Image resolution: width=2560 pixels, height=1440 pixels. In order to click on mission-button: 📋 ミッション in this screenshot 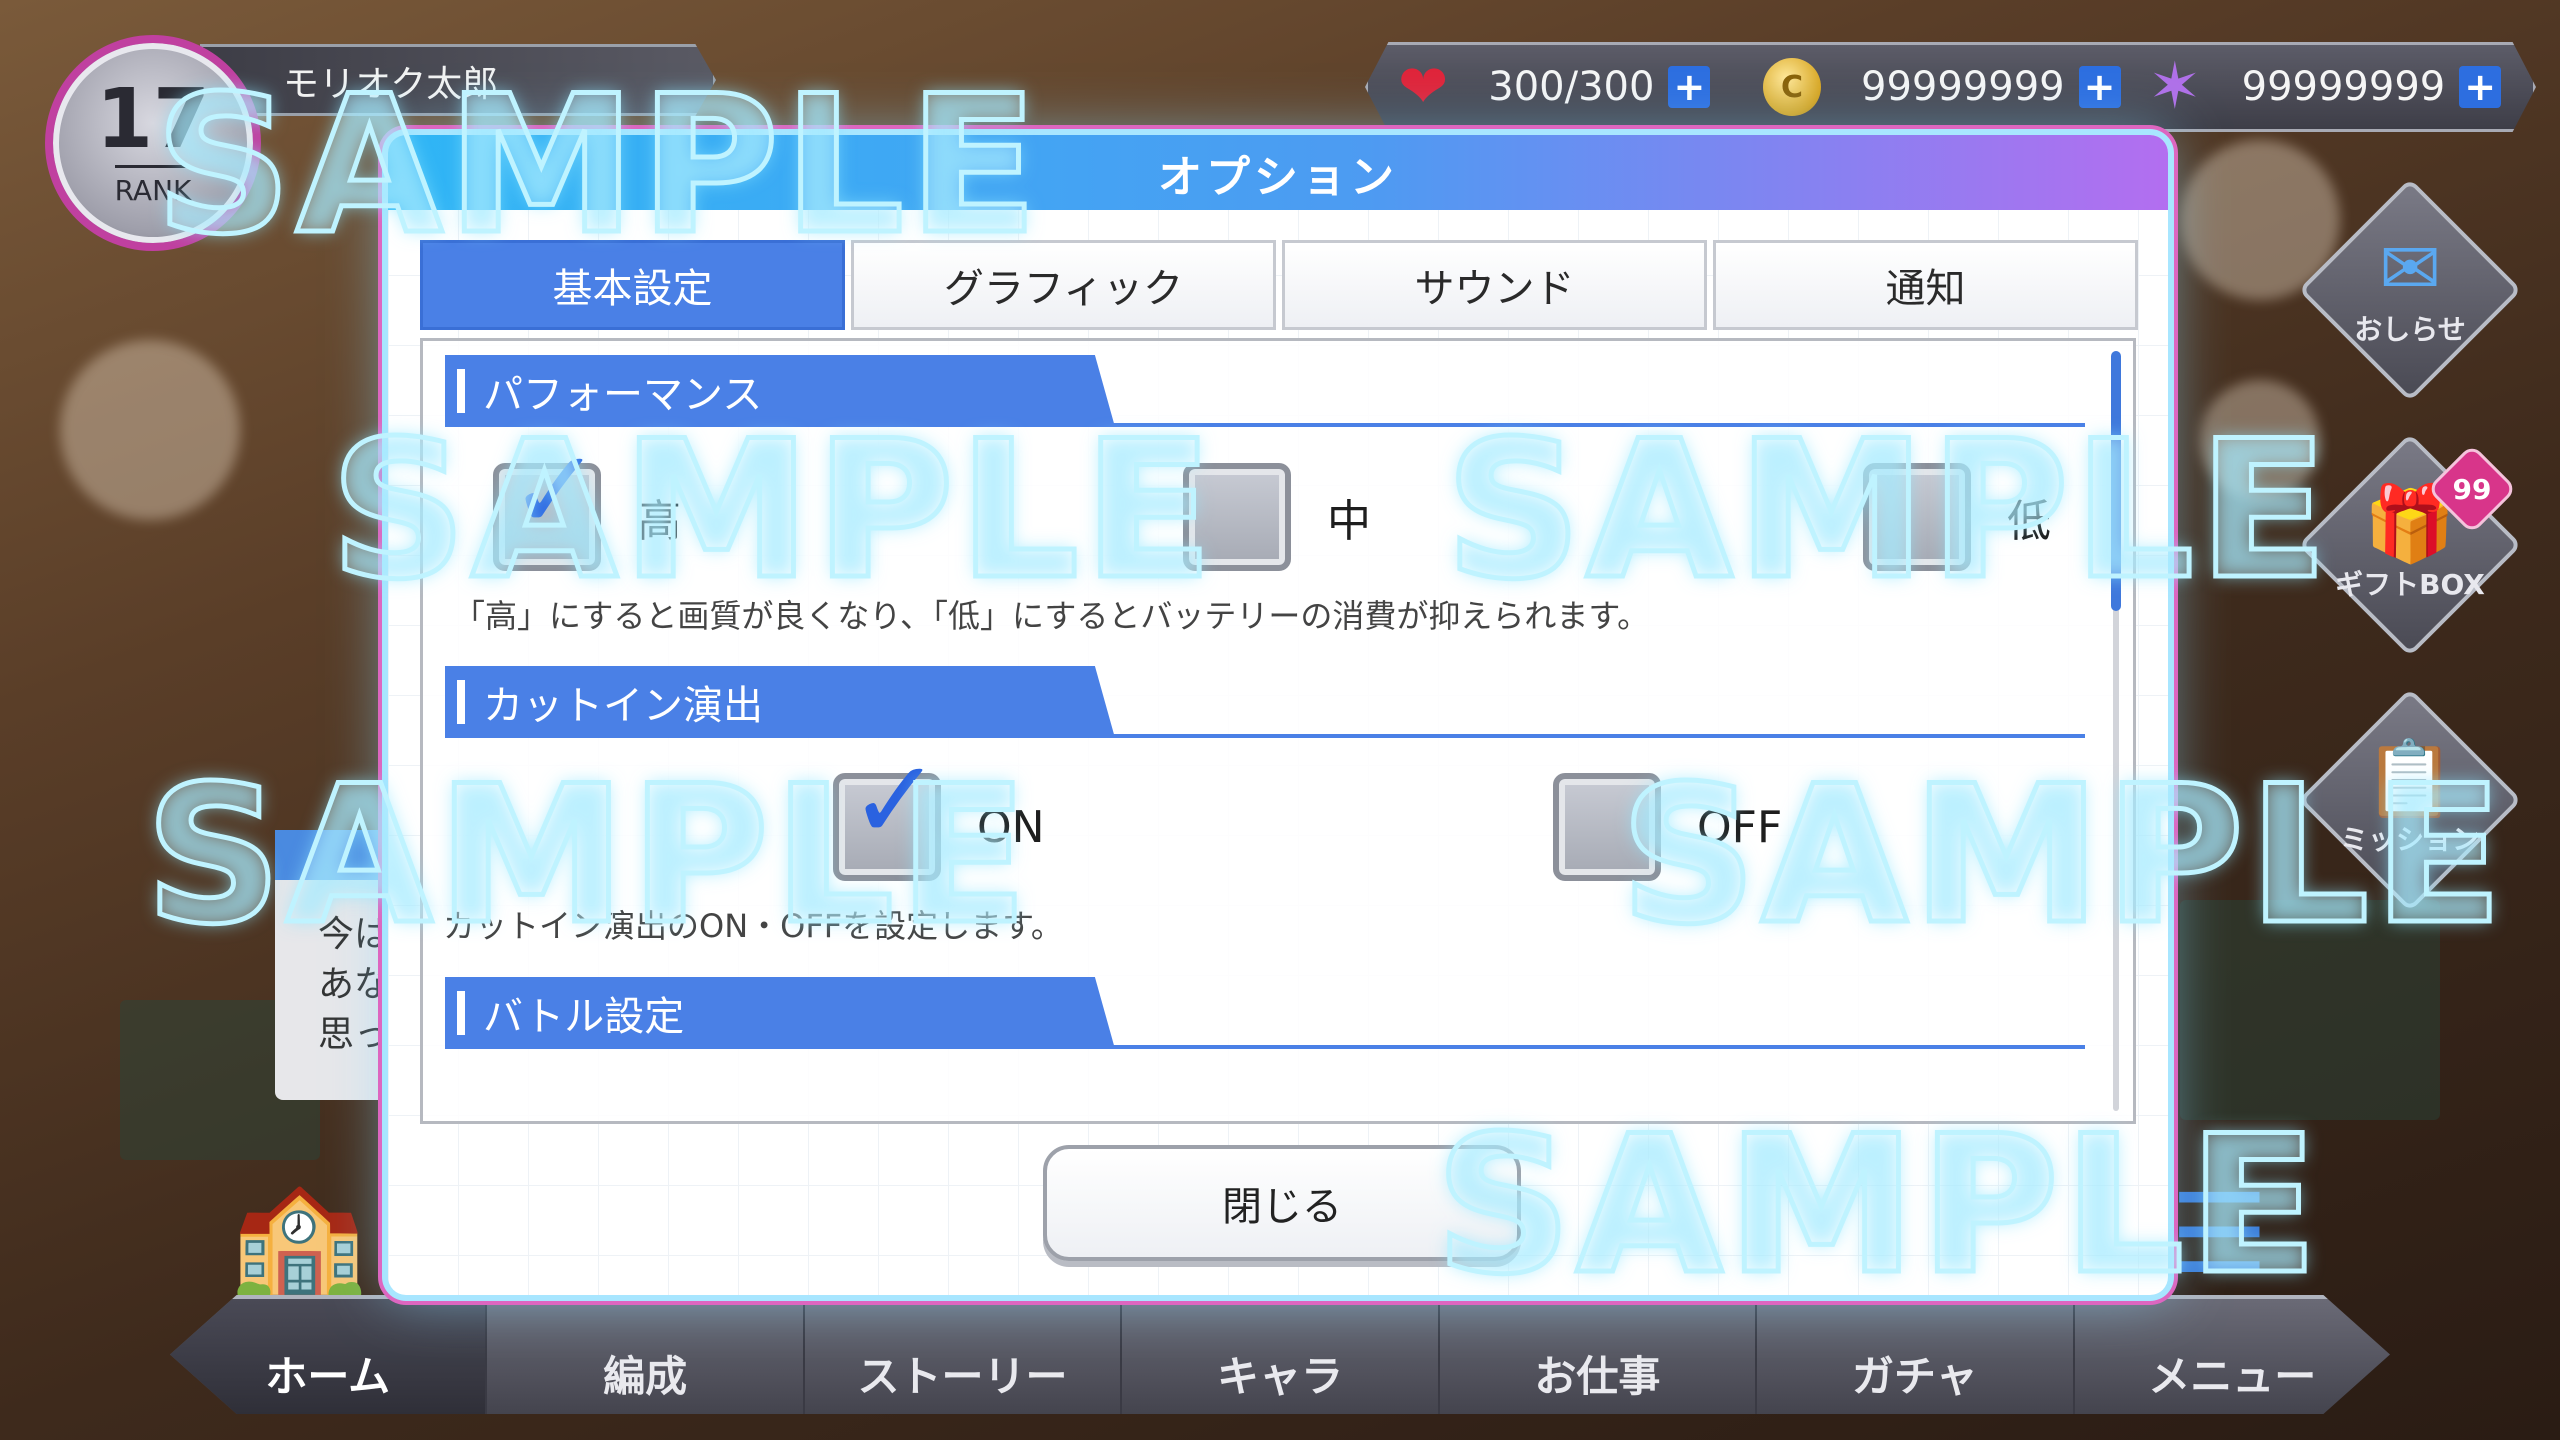, I will do `click(2410, 800)`.